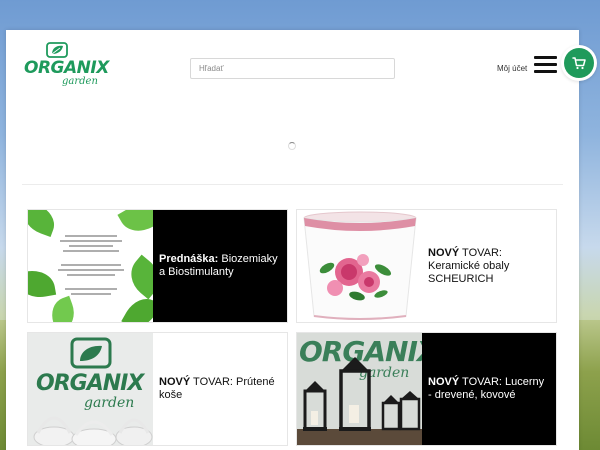 The height and width of the screenshot is (450, 600). Describe the element at coordinates (90, 266) in the screenshot. I see `lecture-flyer-image` at that location.